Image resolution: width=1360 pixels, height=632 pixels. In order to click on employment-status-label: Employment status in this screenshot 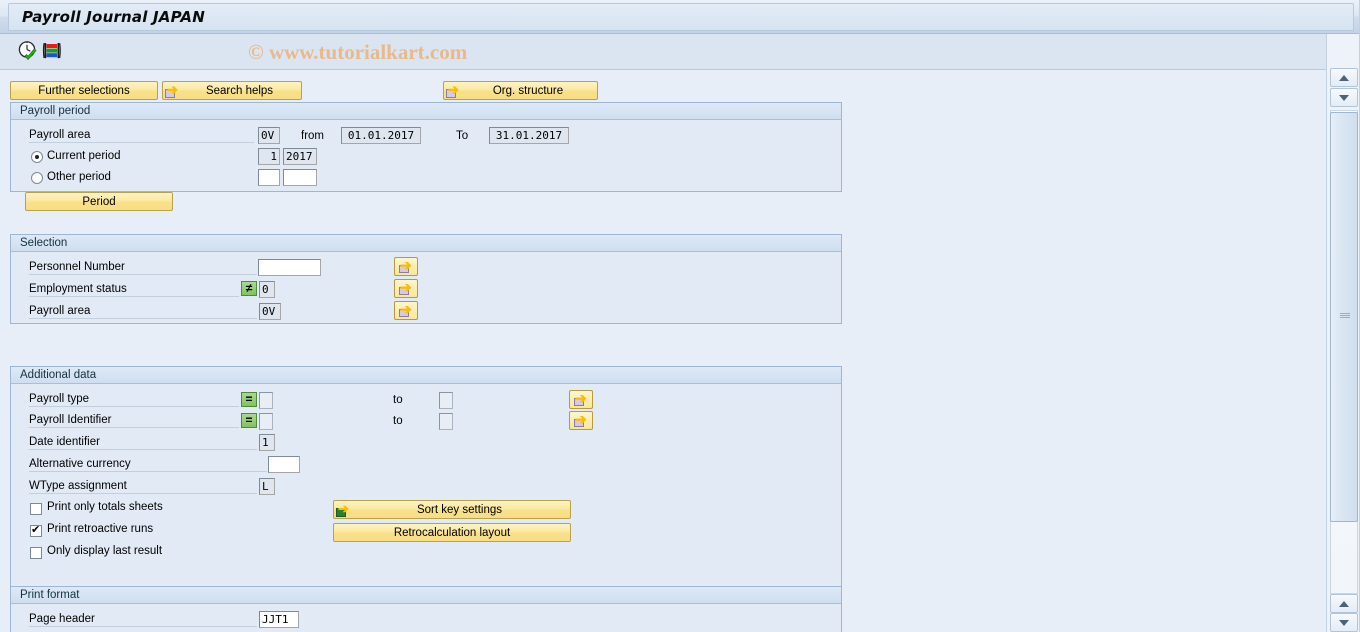, I will do `click(134, 290)`.